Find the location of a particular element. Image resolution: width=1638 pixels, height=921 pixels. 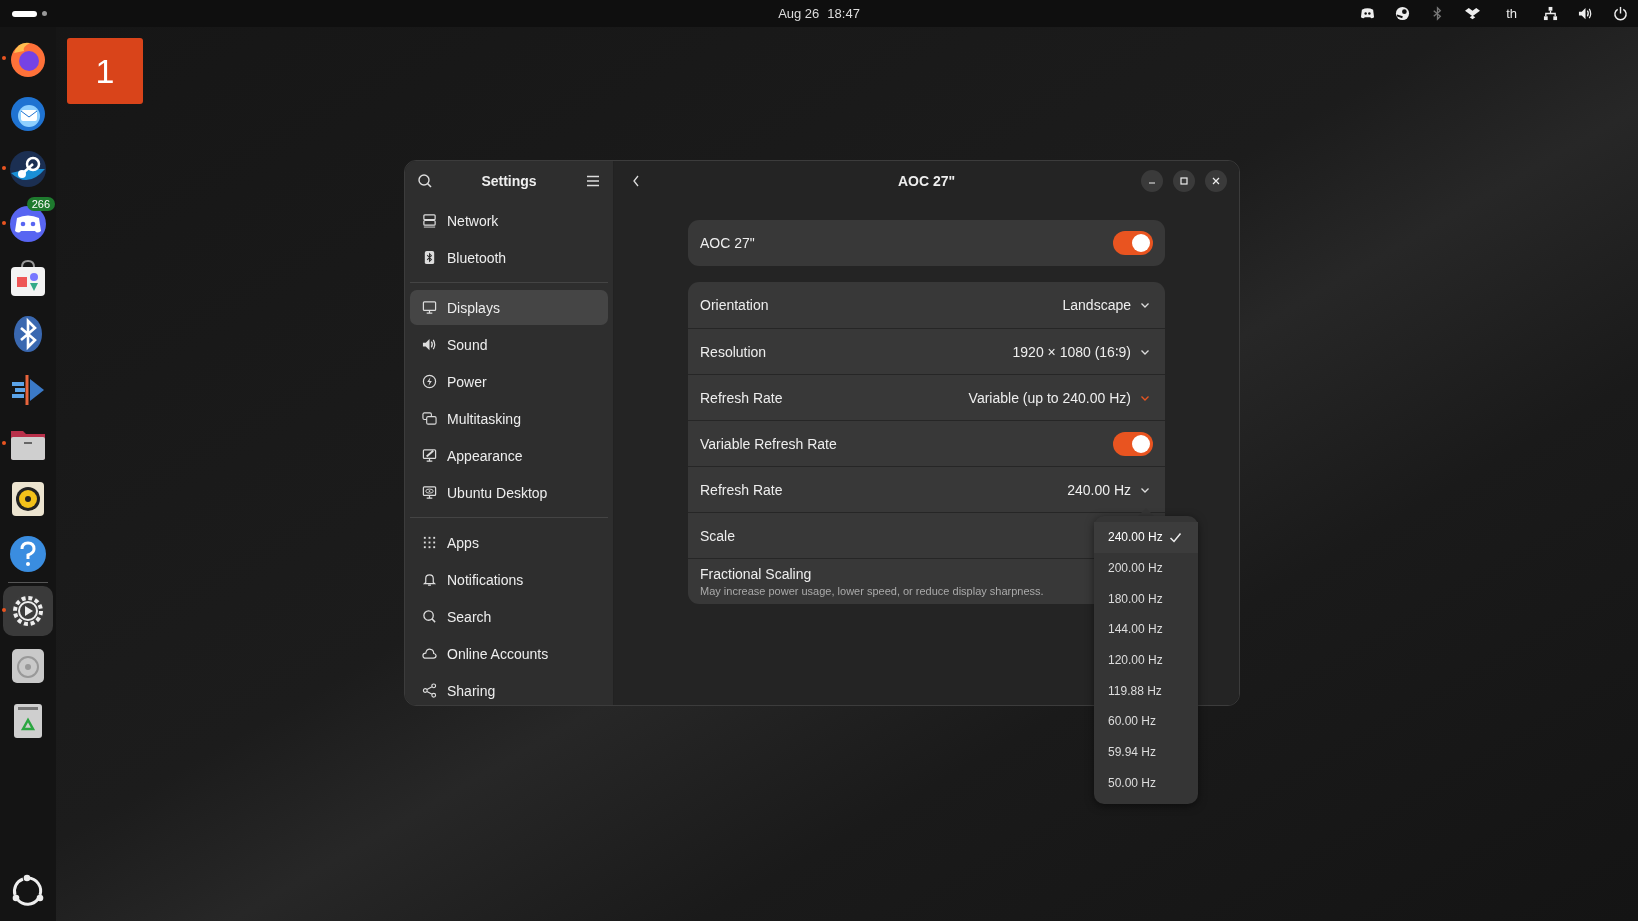

time-text: 18:47 is located at coordinates (843, 13).